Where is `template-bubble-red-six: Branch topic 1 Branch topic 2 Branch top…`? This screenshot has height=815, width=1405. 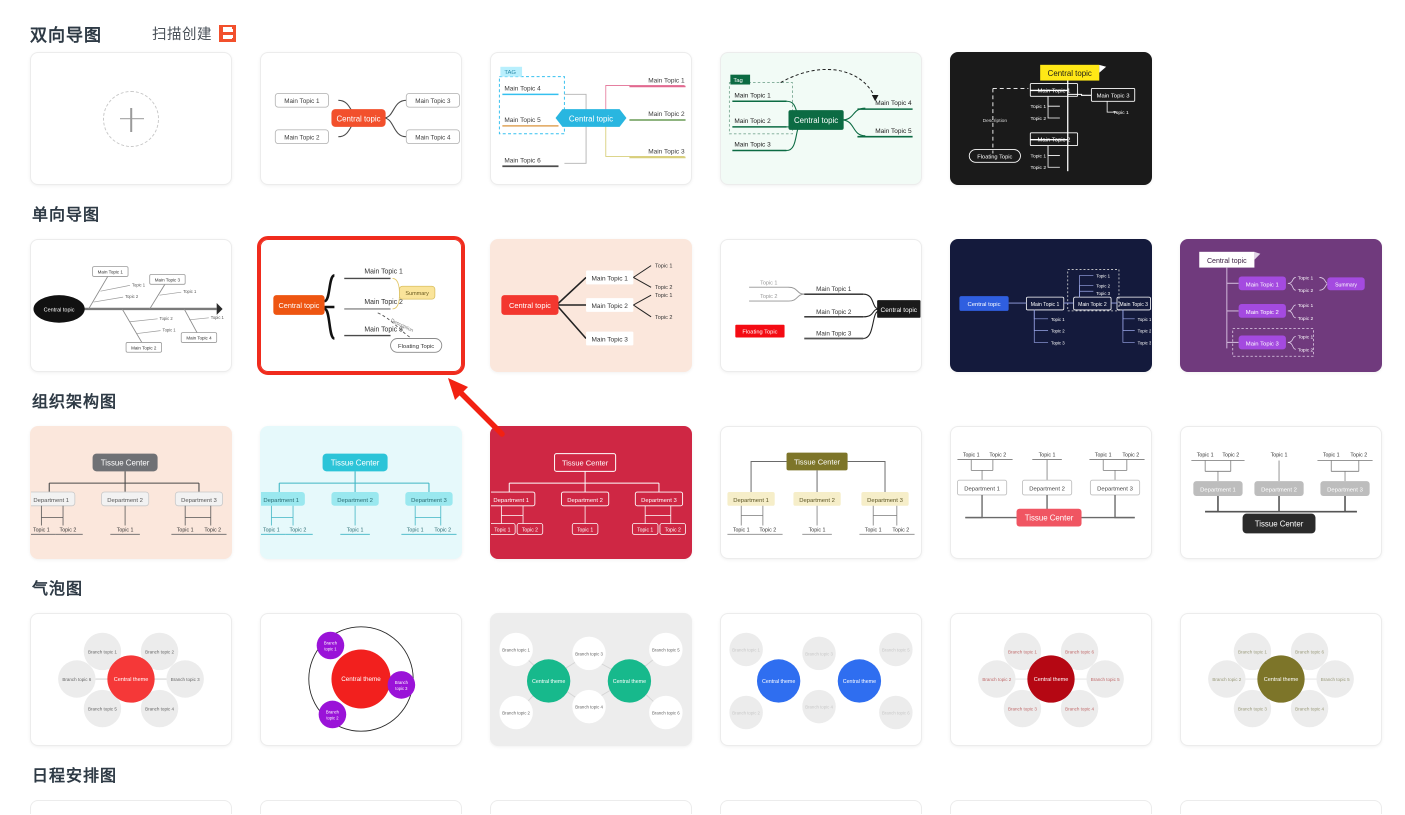
template-bubble-red-six: Branch topic 1 Branch topic 2 Branch top… is located at coordinates (131, 679).